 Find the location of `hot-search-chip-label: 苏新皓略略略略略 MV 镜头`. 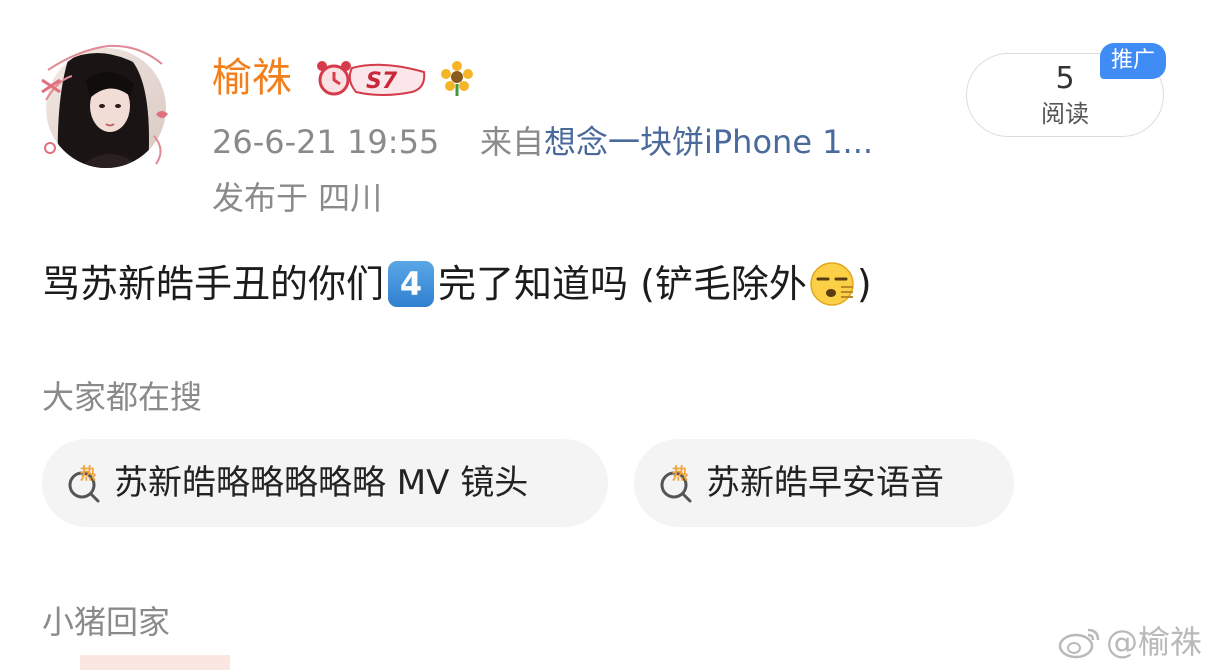

hot-search-chip-label: 苏新皓略略略略略 MV 镜头 is located at coordinates (321, 483).